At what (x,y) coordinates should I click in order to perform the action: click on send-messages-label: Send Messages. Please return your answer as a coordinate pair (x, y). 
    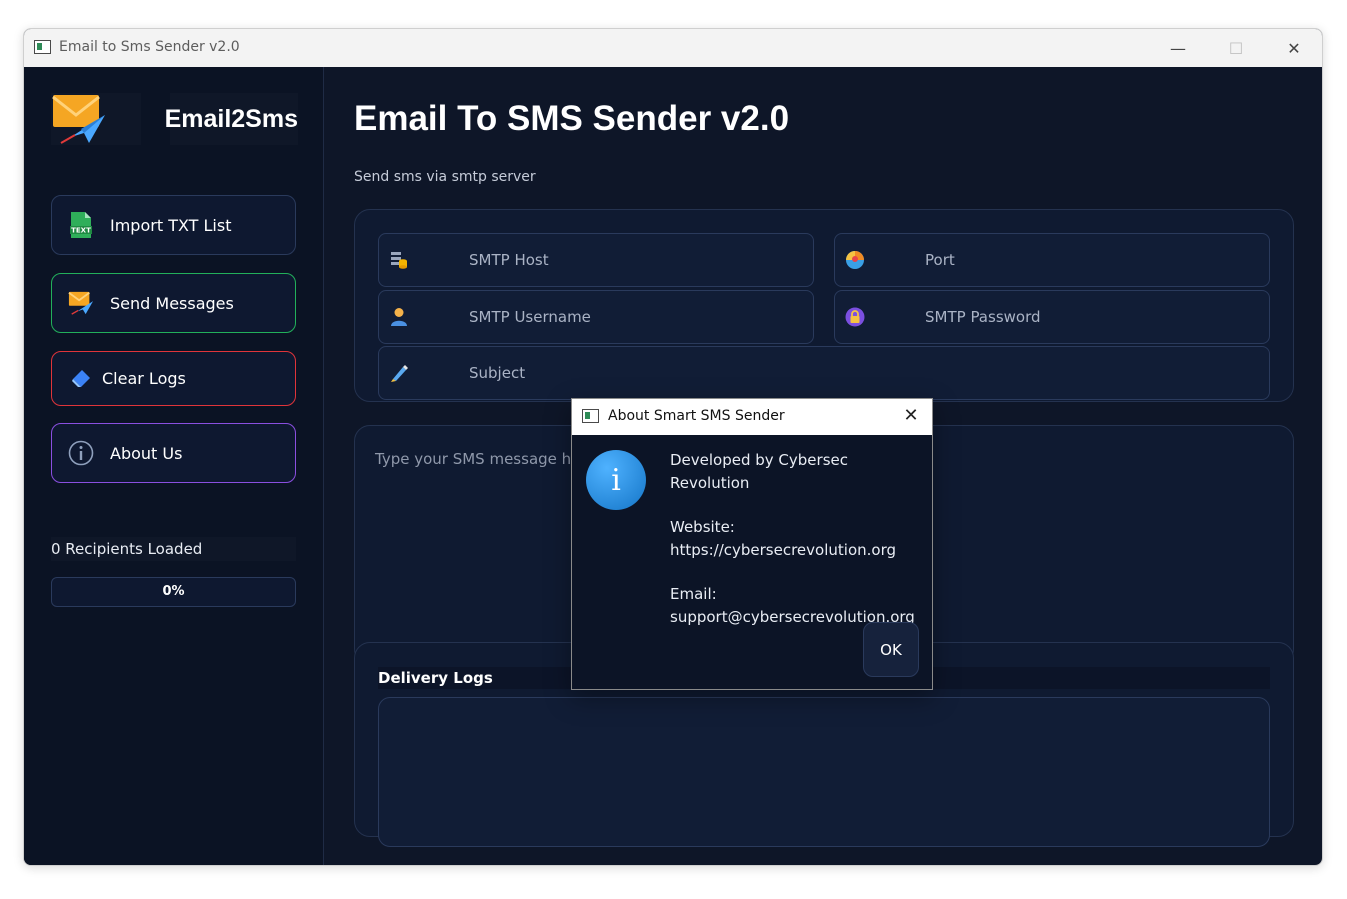
    Looking at the image, I should click on (172, 303).